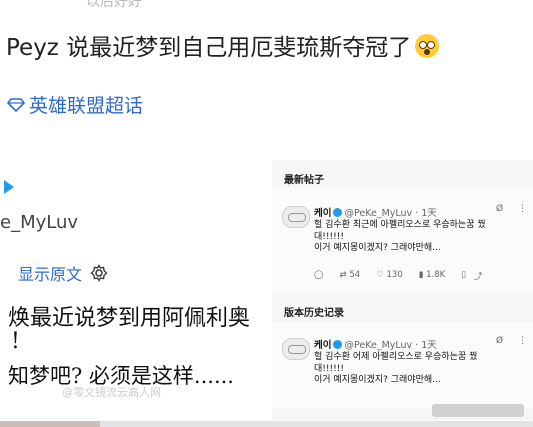 This screenshot has height=427, width=533. I want to click on share-icon: ⤴, so click(478, 276).